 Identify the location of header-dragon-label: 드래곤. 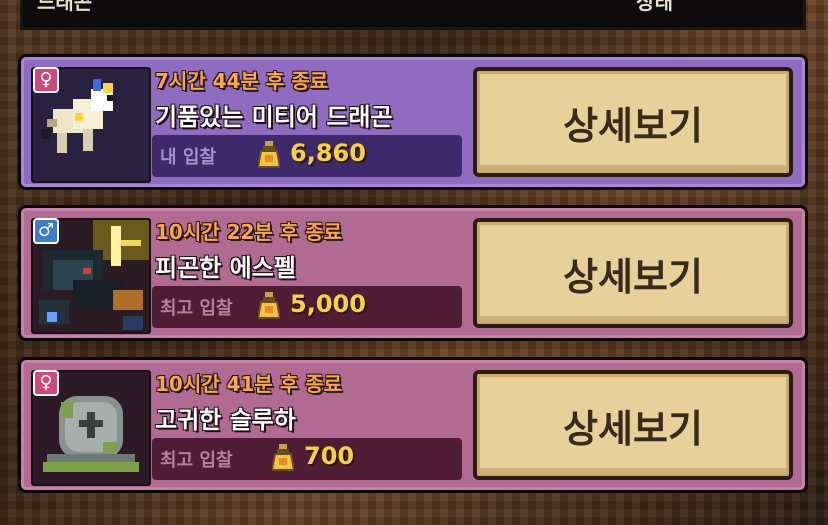
(65, 7).